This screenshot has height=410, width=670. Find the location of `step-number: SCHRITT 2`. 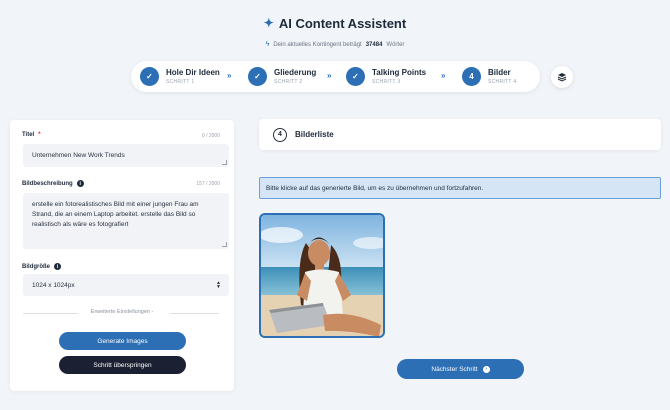

step-number: SCHRITT 2 is located at coordinates (288, 81).